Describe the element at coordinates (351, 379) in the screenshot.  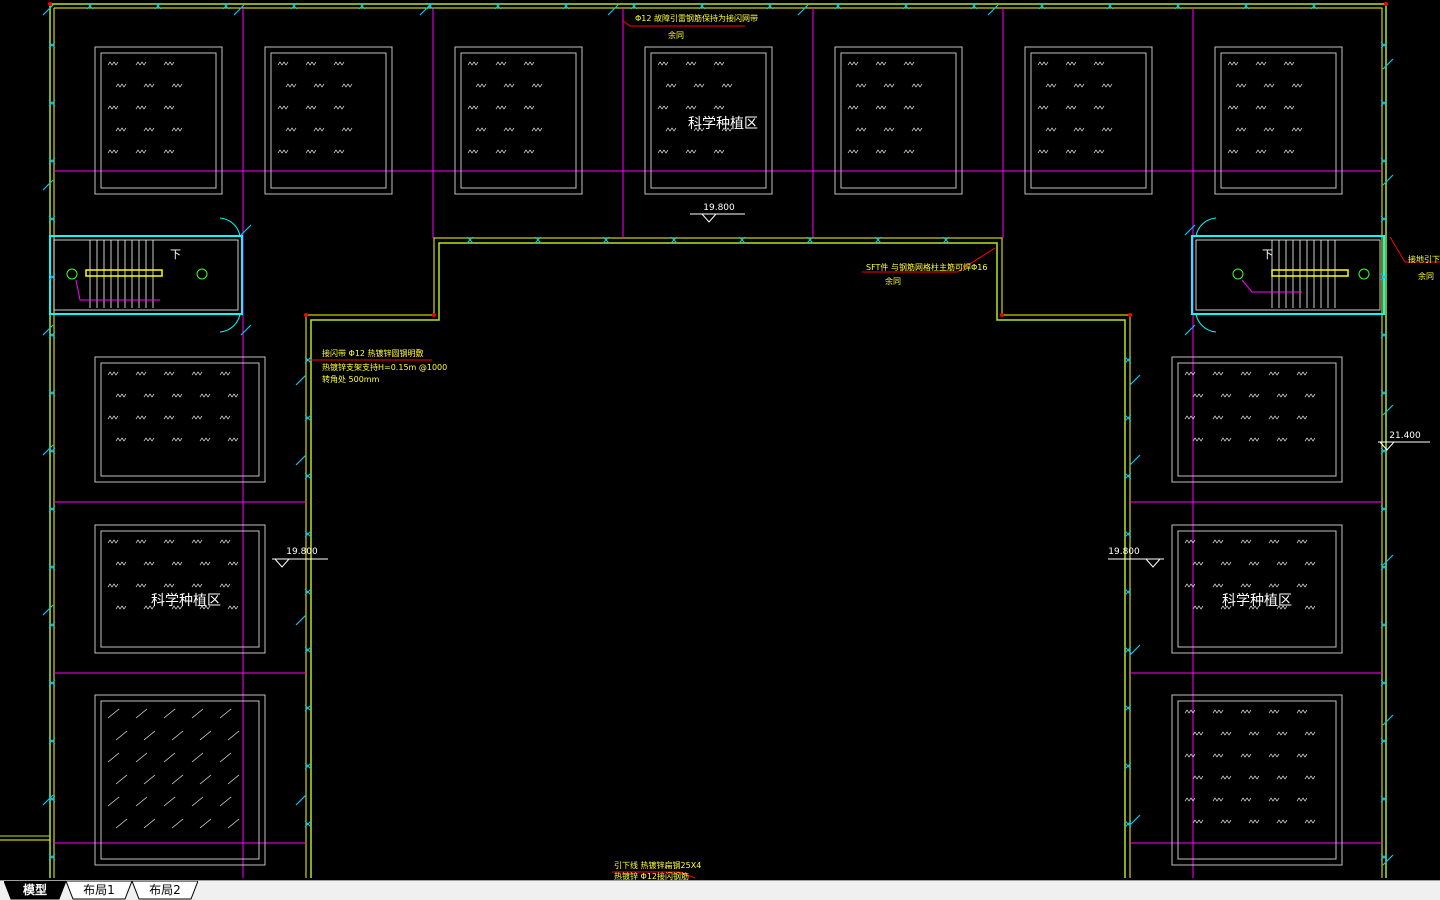
I see `svg-text: 转角处 500mm` at that location.